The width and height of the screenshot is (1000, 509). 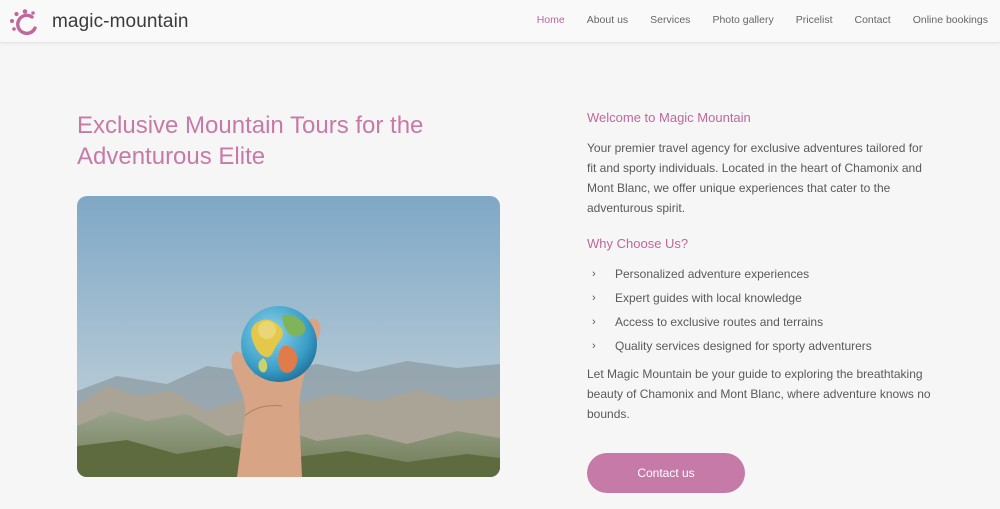 I want to click on nav-home: Home, so click(x=551, y=20).